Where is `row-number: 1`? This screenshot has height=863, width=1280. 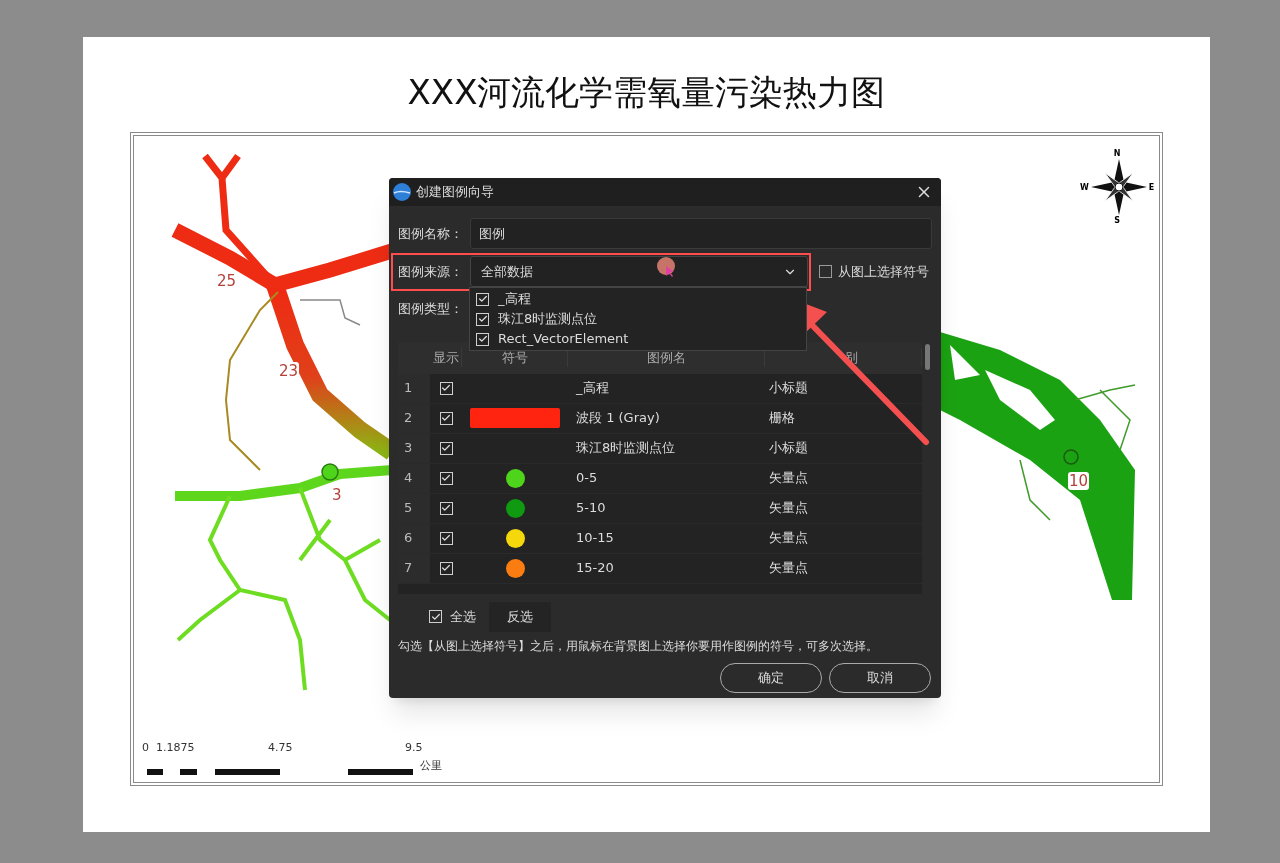
row-number: 1 is located at coordinates (414, 388).